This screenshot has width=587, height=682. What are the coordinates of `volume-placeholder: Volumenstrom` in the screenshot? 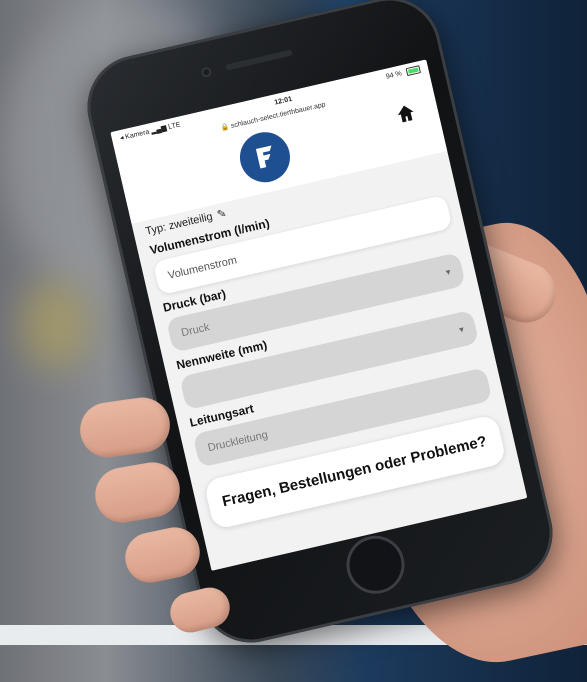 It's located at (202, 268).